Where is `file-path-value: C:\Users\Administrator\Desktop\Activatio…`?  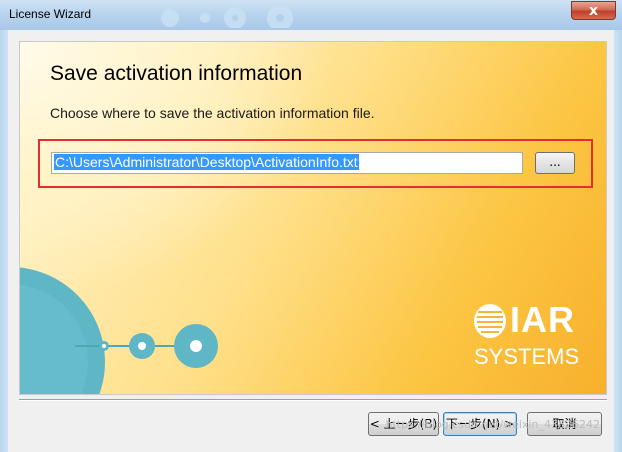 file-path-value: C:\Users\Administrator\Desktop\Activatio… is located at coordinates (206, 162).